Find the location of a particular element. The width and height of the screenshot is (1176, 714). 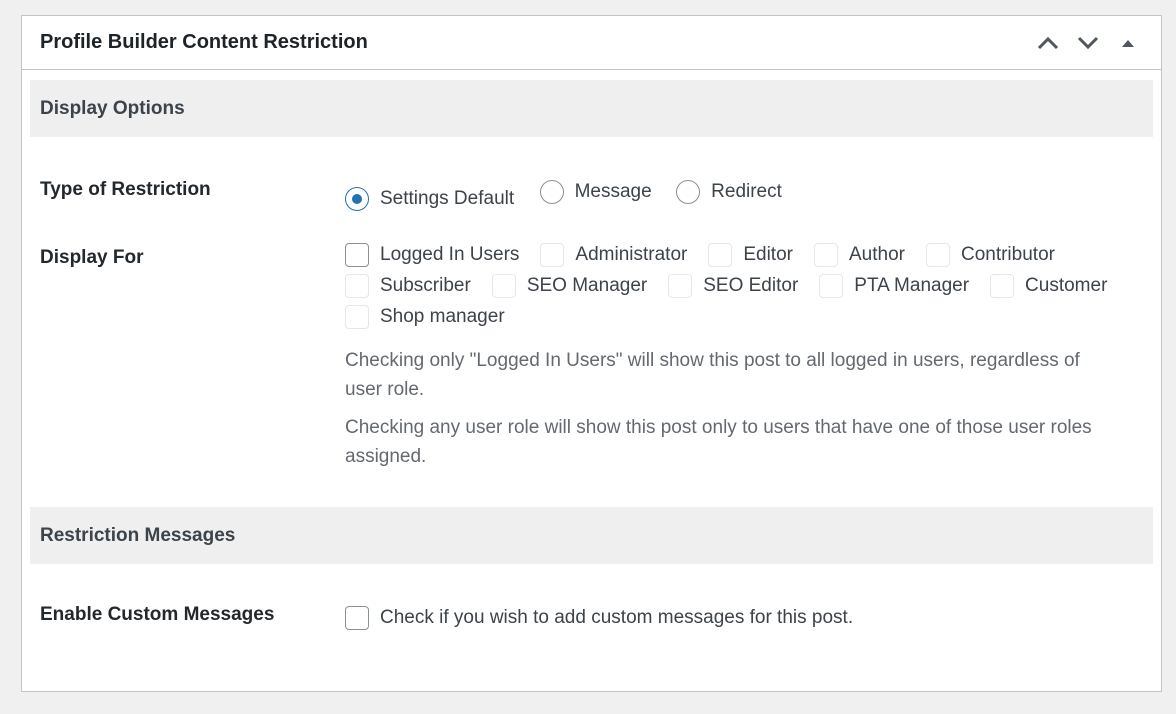

checkbox-seo-manager: SEO Manager is located at coordinates (569, 285).